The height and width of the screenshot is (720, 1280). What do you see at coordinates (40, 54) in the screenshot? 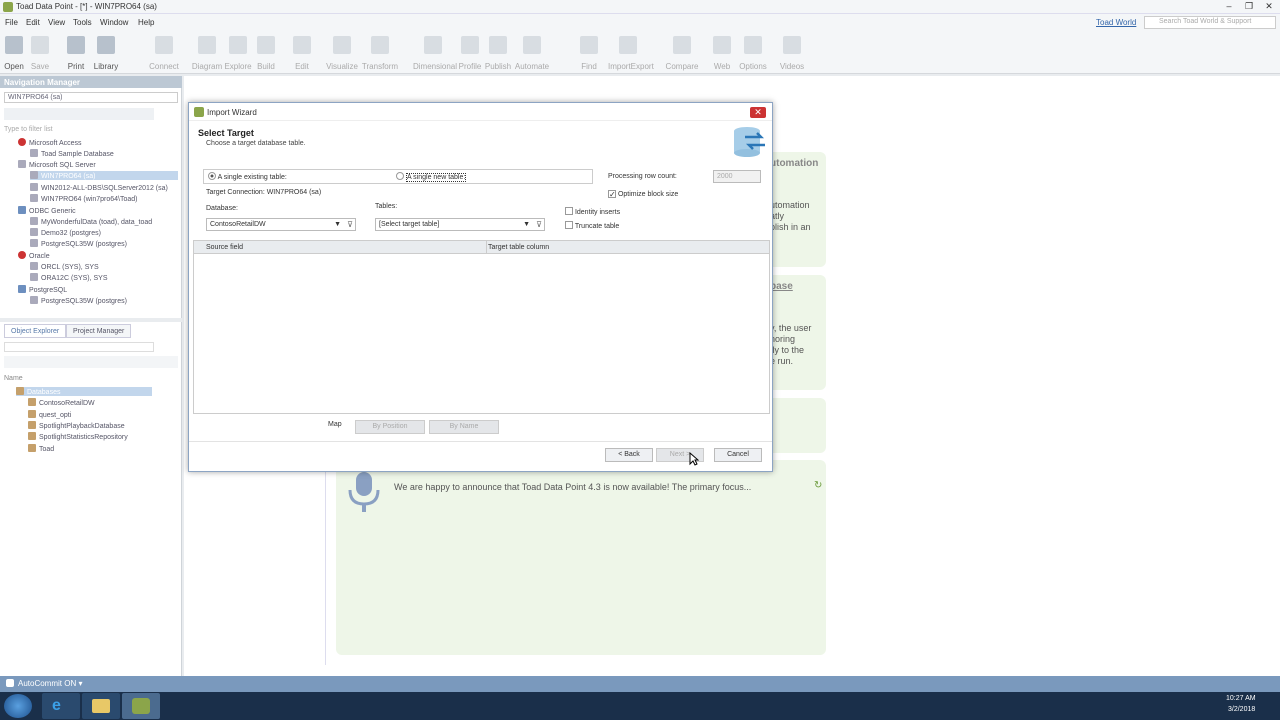
I see `save-button: Save` at bounding box center [40, 54].